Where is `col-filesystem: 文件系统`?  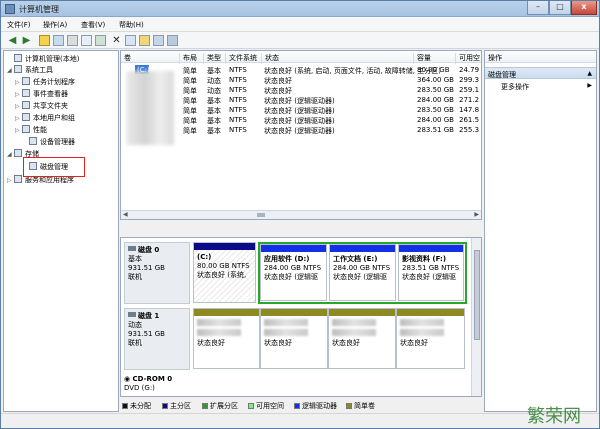
col-filesystem: 文件系统 is located at coordinates (241, 58).